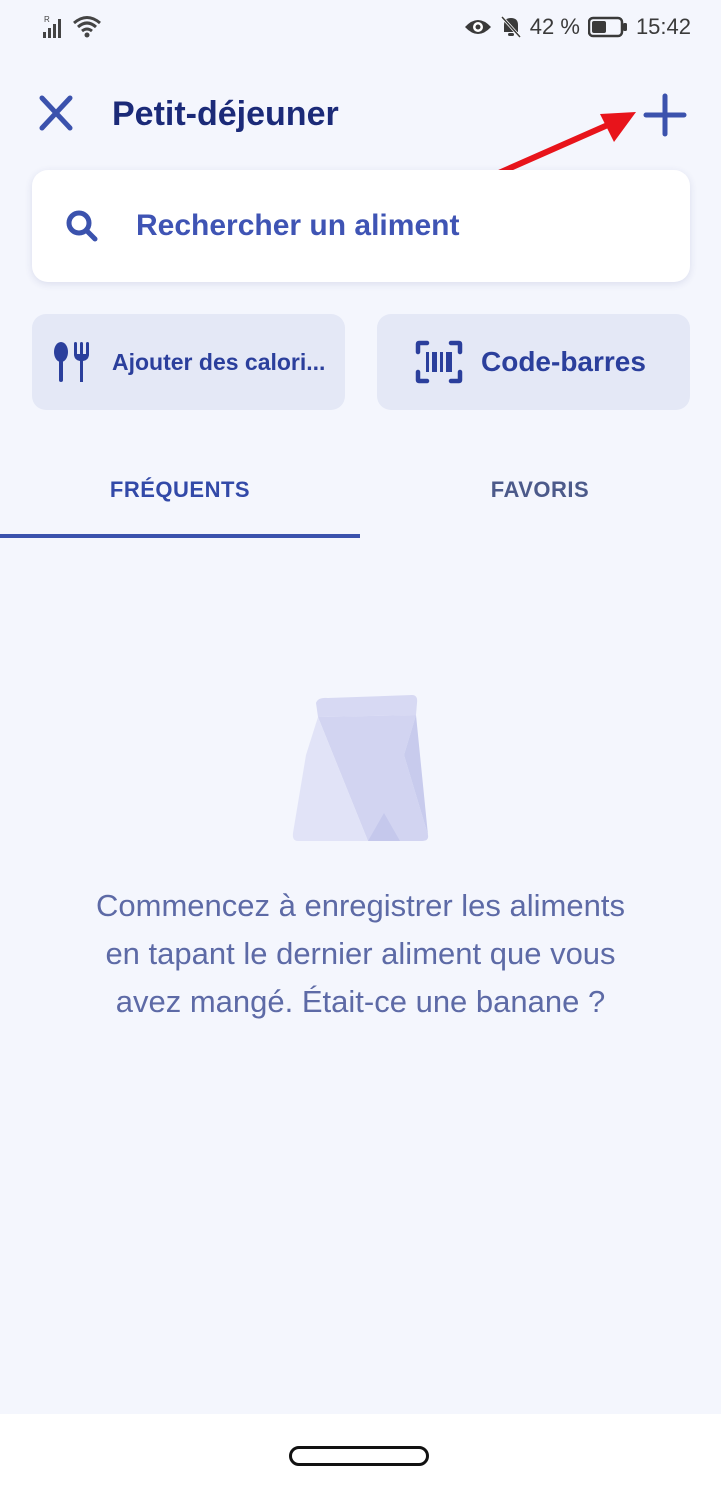 This screenshot has width=721, height=1500. Describe the element at coordinates (71, 362) in the screenshot. I see `utensils-icon` at that location.